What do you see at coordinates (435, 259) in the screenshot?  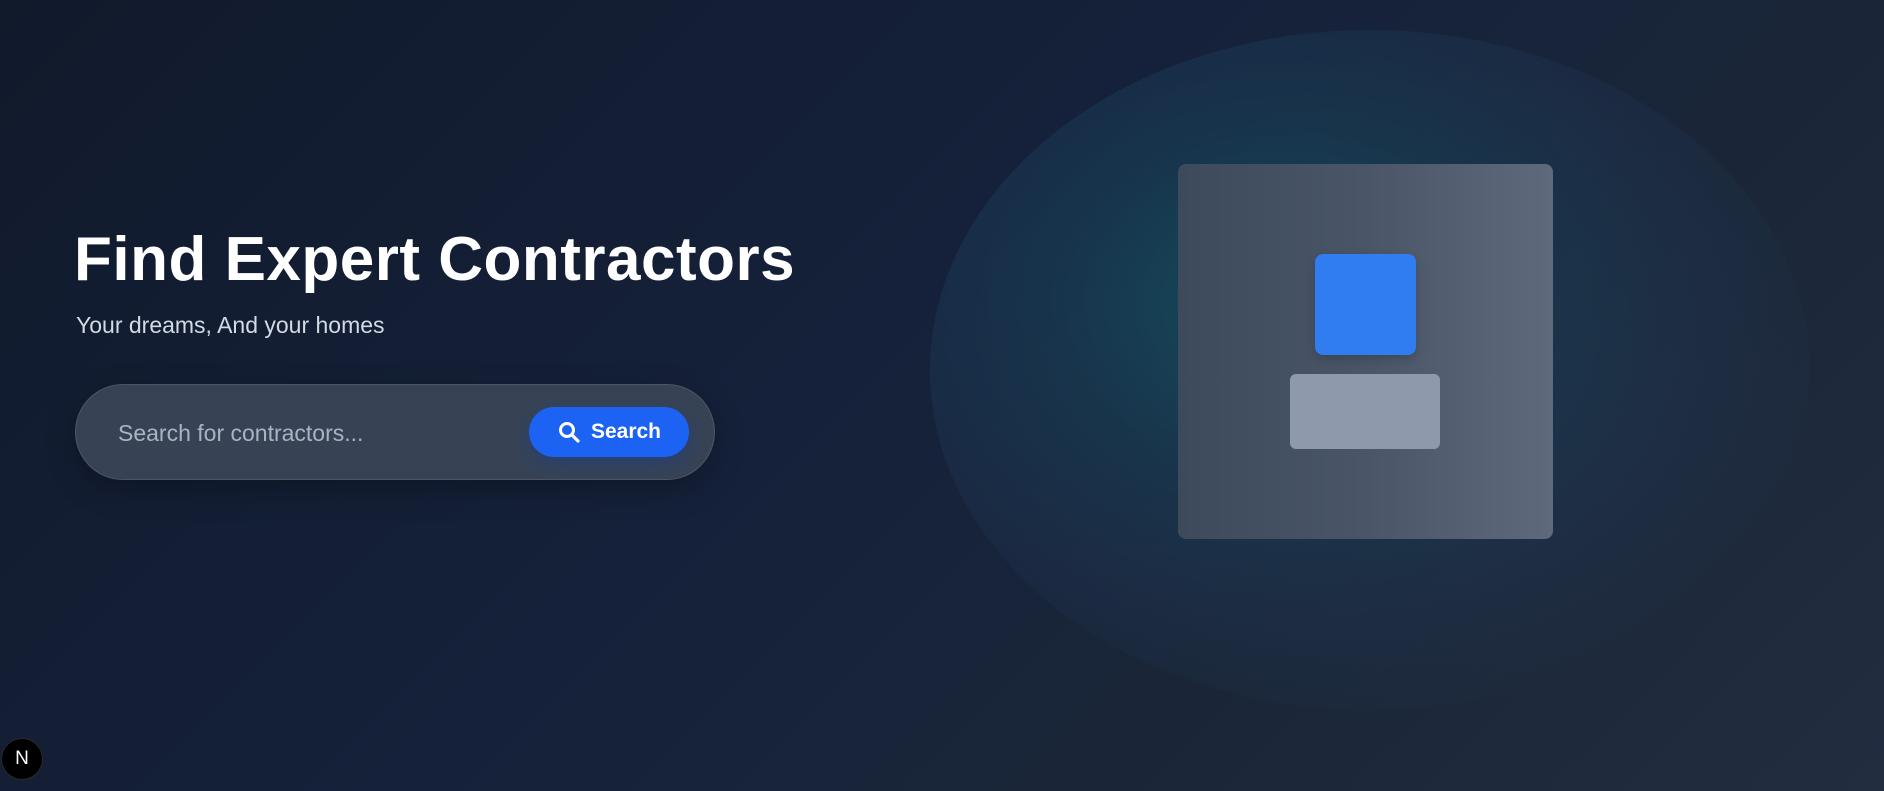 I see `hero-title: Find Expert Contractors` at bounding box center [435, 259].